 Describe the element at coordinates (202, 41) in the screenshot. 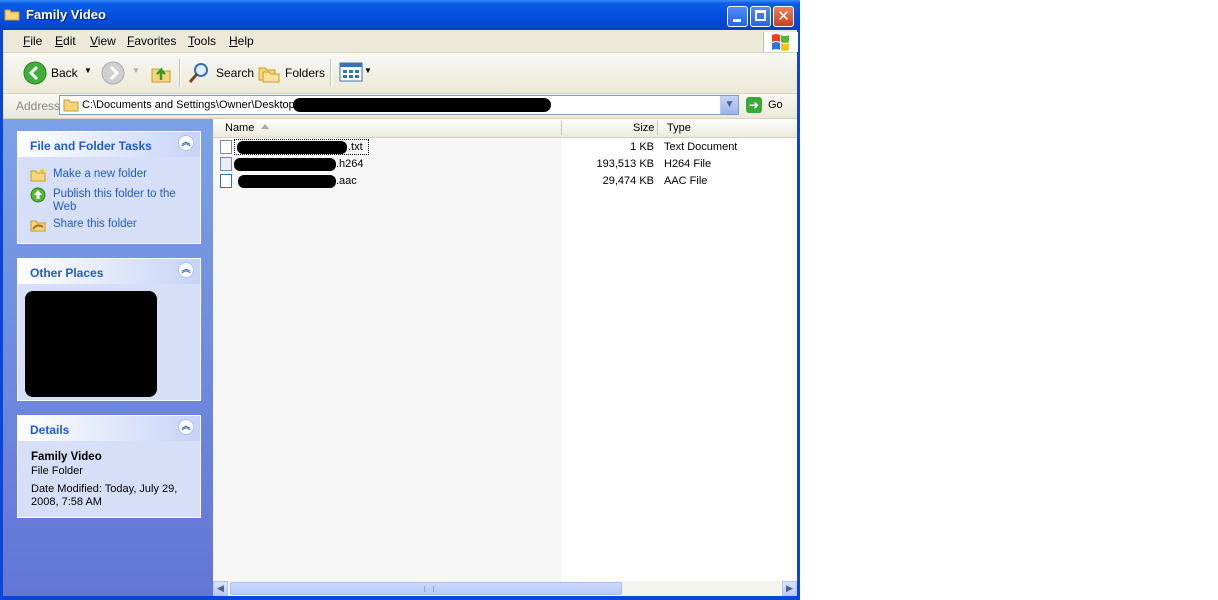

I see `menu-tools: Tools` at that location.